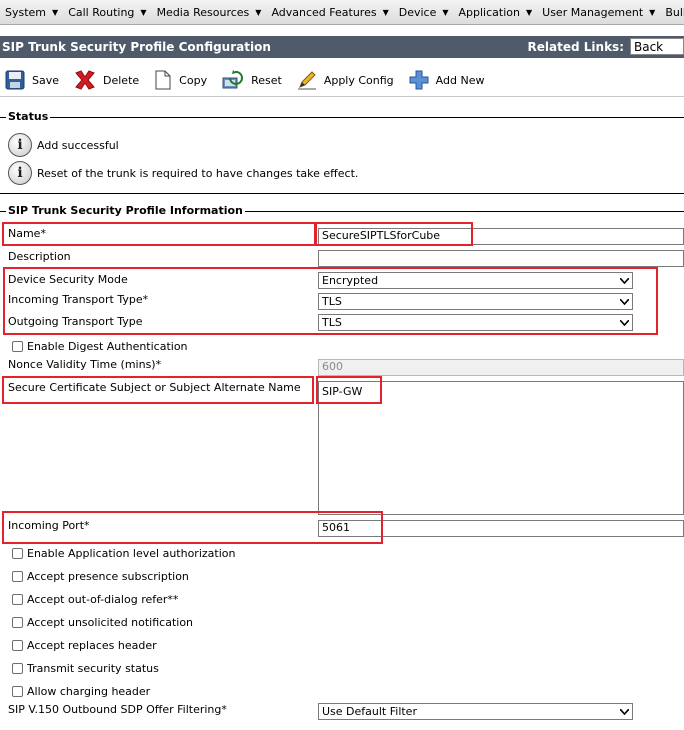  Describe the element at coordinates (233, 79) in the screenshot. I see `reset-icon` at that location.